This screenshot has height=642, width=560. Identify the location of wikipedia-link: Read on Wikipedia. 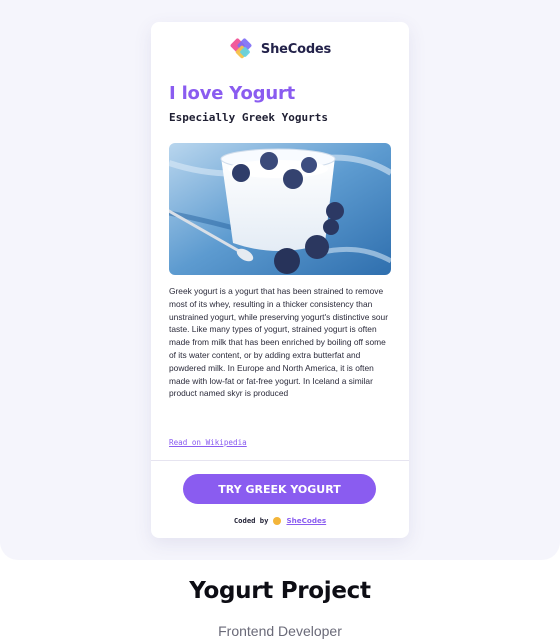
(208, 442).